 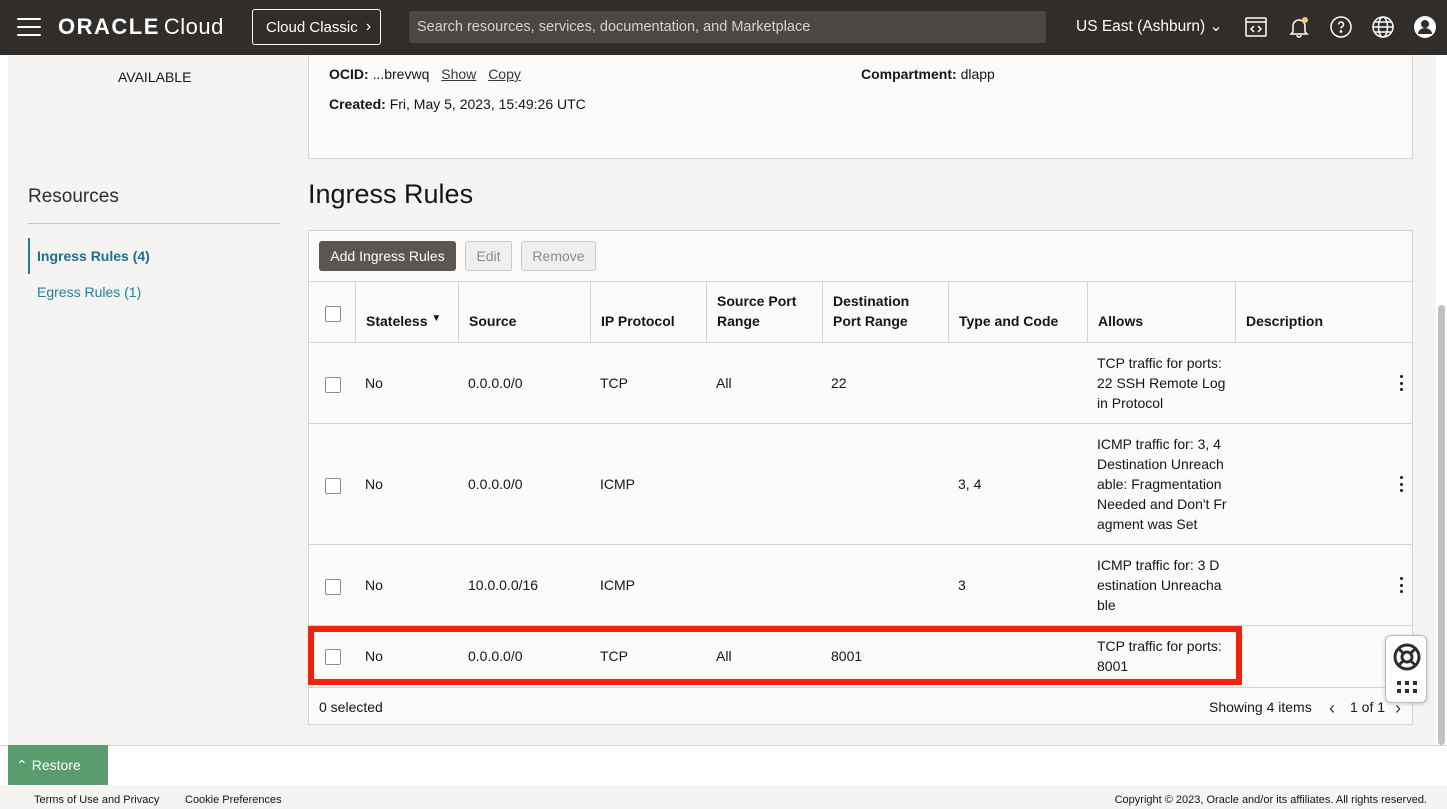 I want to click on sidebar-item-egress-rules: Egress Rules (1), so click(x=154, y=292).